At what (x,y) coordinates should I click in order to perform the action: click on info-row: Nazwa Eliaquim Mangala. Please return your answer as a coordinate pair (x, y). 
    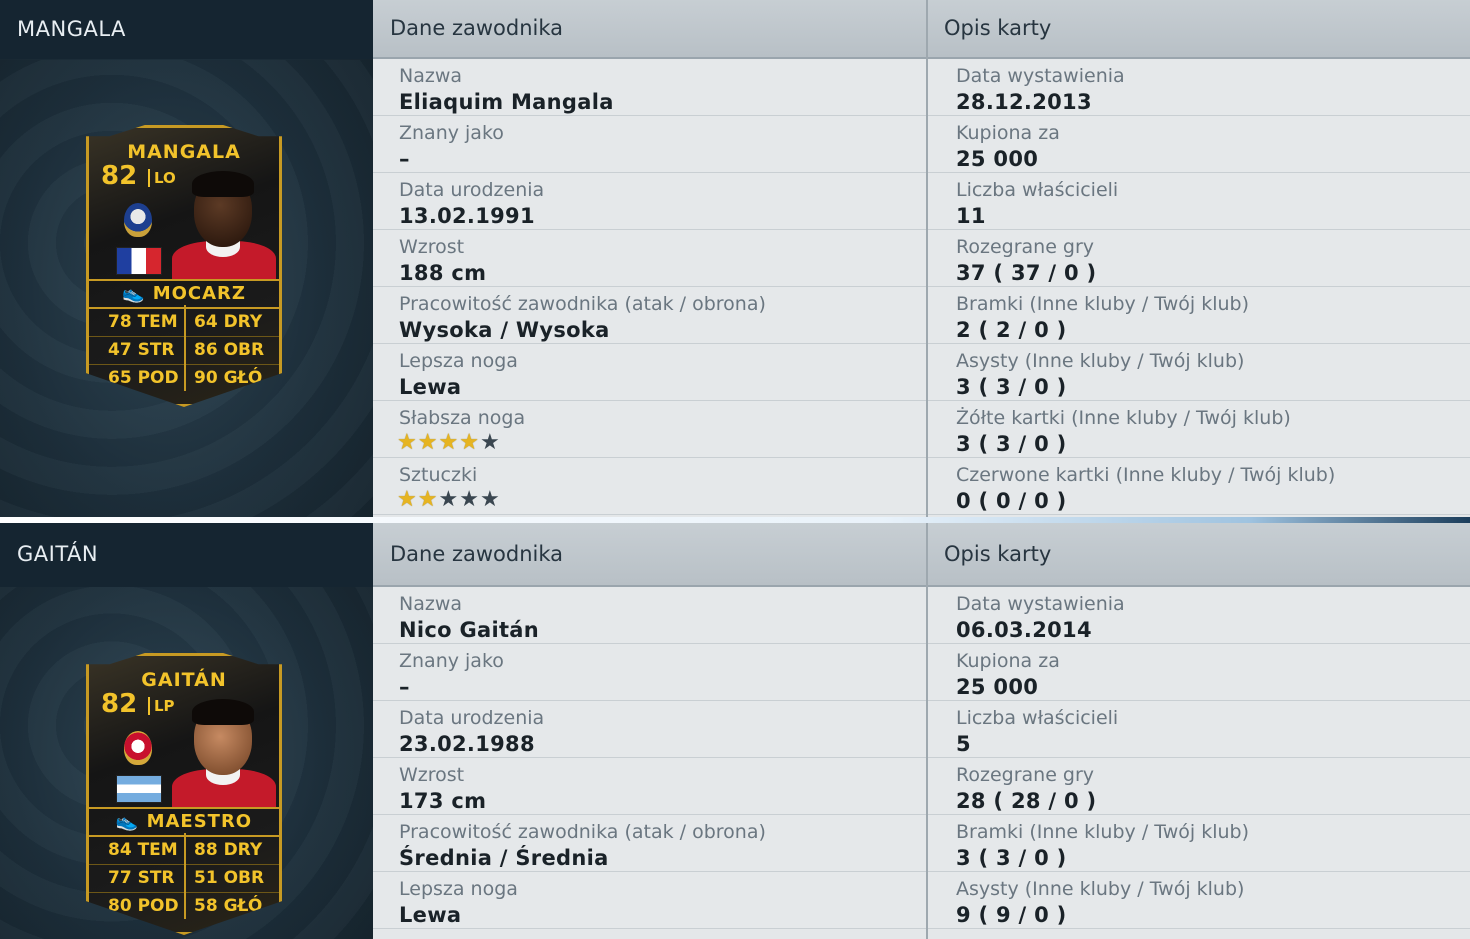
    Looking at the image, I should click on (650, 87).